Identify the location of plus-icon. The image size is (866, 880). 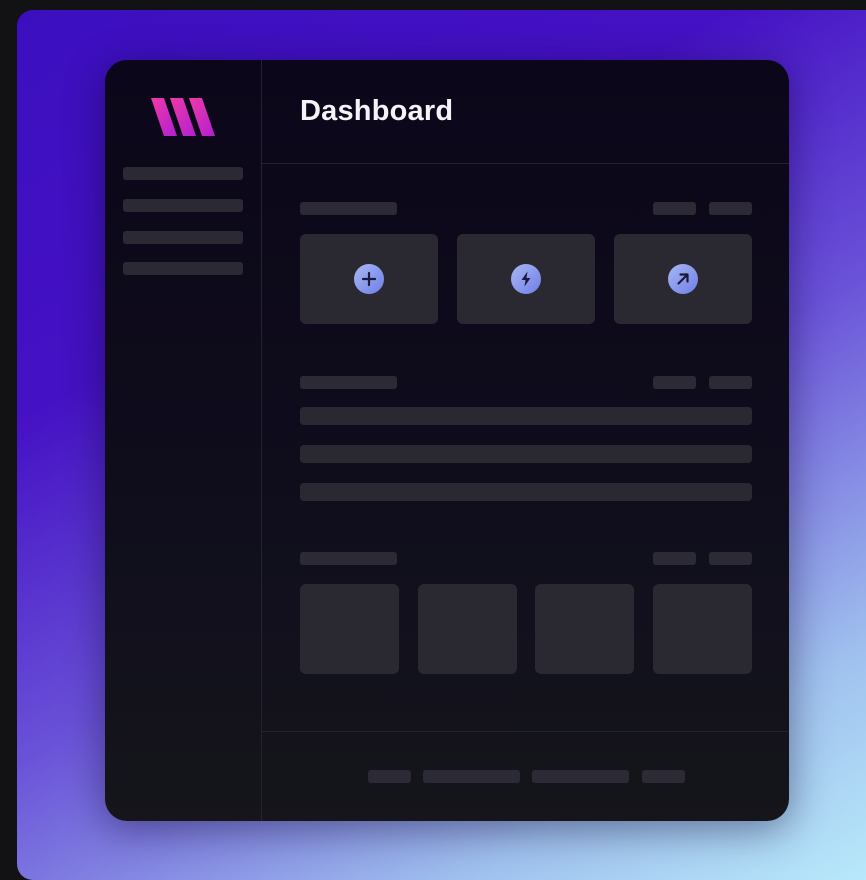
(369, 279).